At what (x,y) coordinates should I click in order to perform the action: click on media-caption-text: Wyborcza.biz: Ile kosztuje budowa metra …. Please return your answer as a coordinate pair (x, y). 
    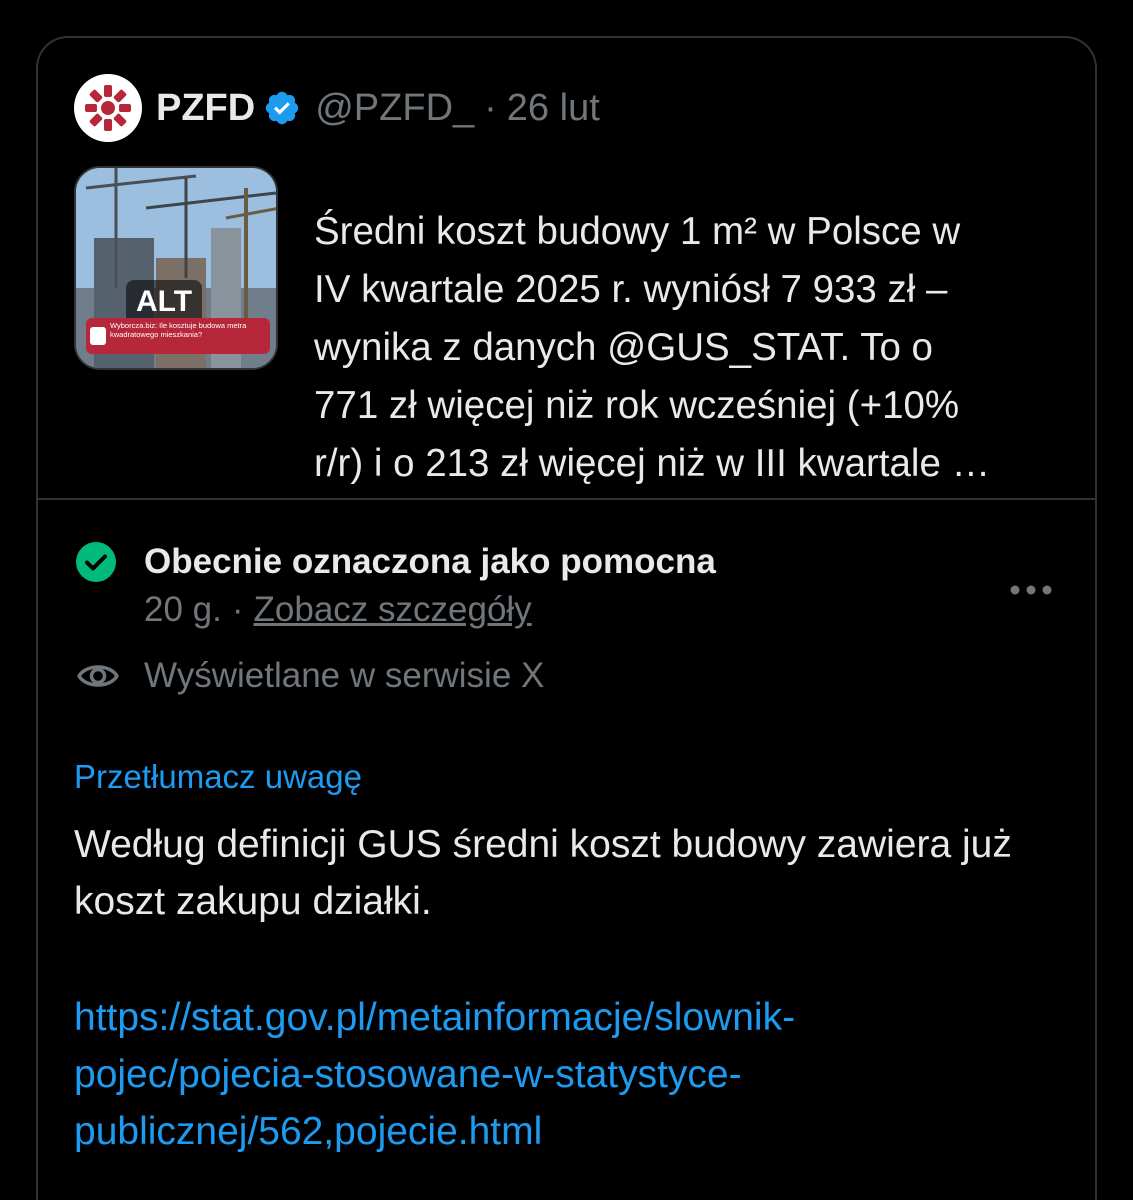
    Looking at the image, I should click on (178, 330).